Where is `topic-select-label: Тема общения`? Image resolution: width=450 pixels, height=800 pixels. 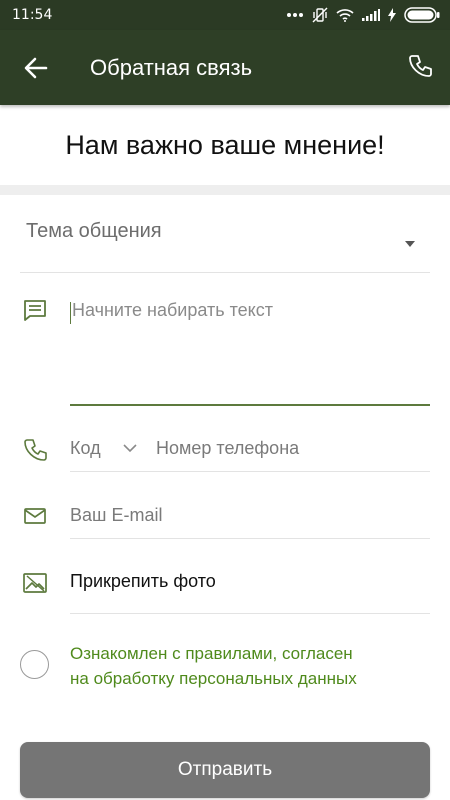
topic-select-label: Тема общения is located at coordinates (94, 231).